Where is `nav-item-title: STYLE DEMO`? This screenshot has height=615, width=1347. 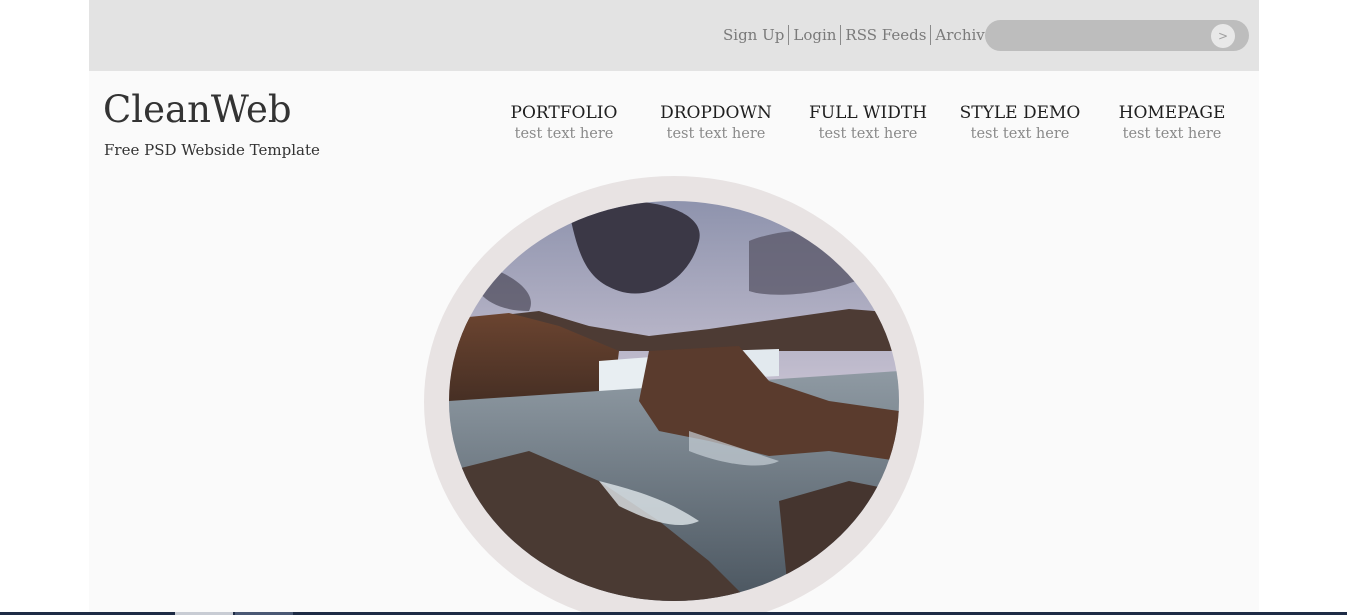
nav-item-title: STYLE DEMO is located at coordinates (1020, 113).